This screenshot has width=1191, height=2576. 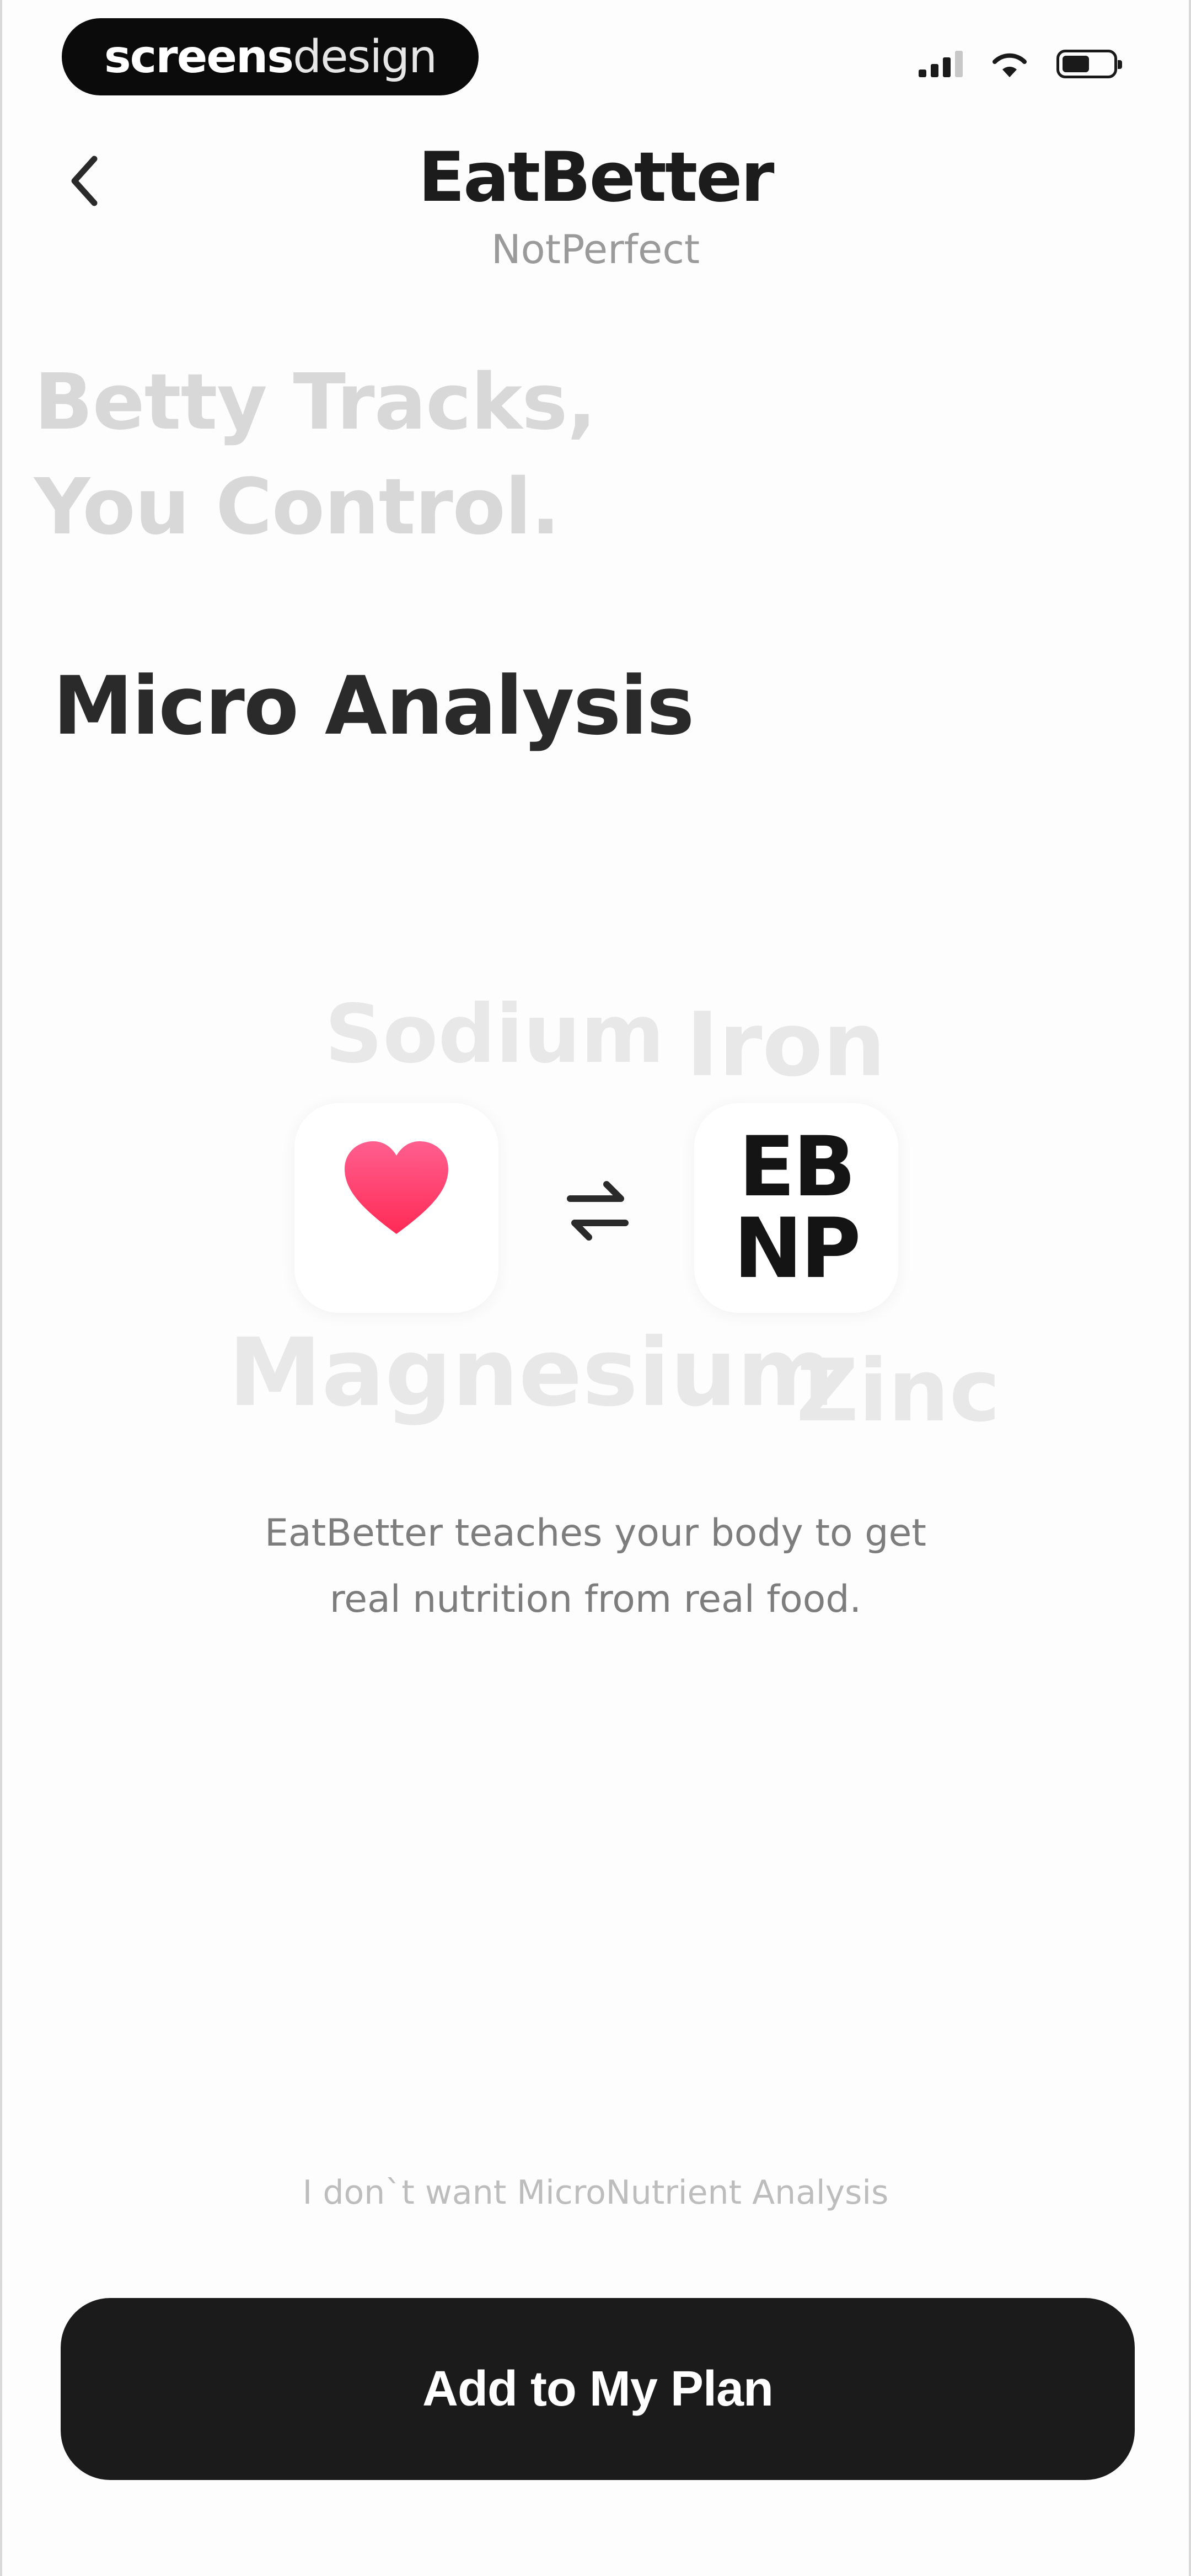 What do you see at coordinates (941, 64) in the screenshot?
I see `signal-icon` at bounding box center [941, 64].